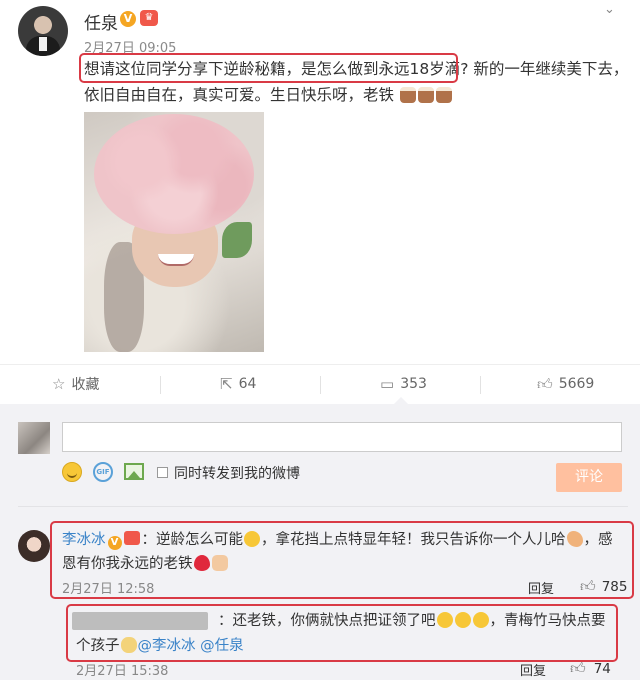 This screenshot has width=640, height=680. I want to click on laugh-emoji-icon, so click(252, 539).